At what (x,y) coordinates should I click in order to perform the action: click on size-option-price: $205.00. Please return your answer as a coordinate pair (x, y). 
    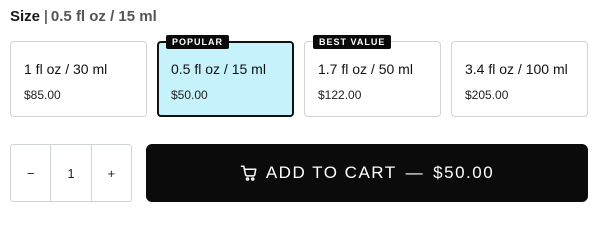
    Looking at the image, I should click on (487, 95).